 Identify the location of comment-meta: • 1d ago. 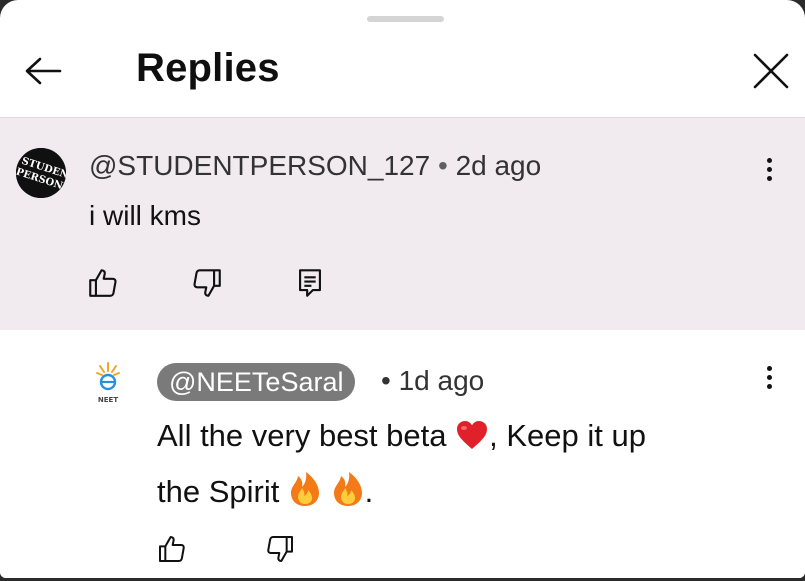
(432, 381).